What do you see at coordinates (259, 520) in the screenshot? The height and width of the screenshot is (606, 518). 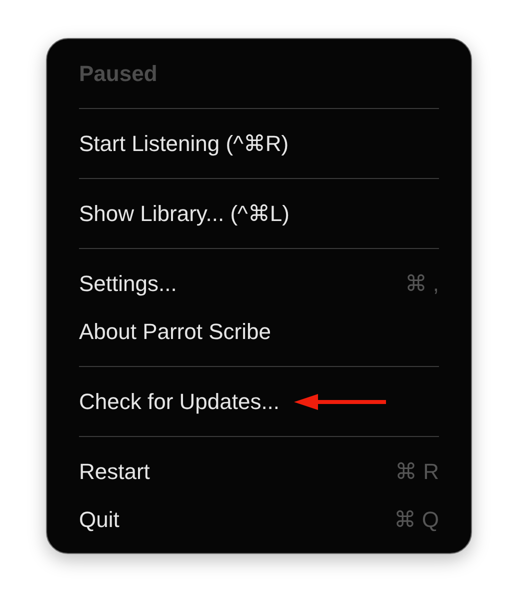 I see `menu-item: Quit ⌘ Q` at bounding box center [259, 520].